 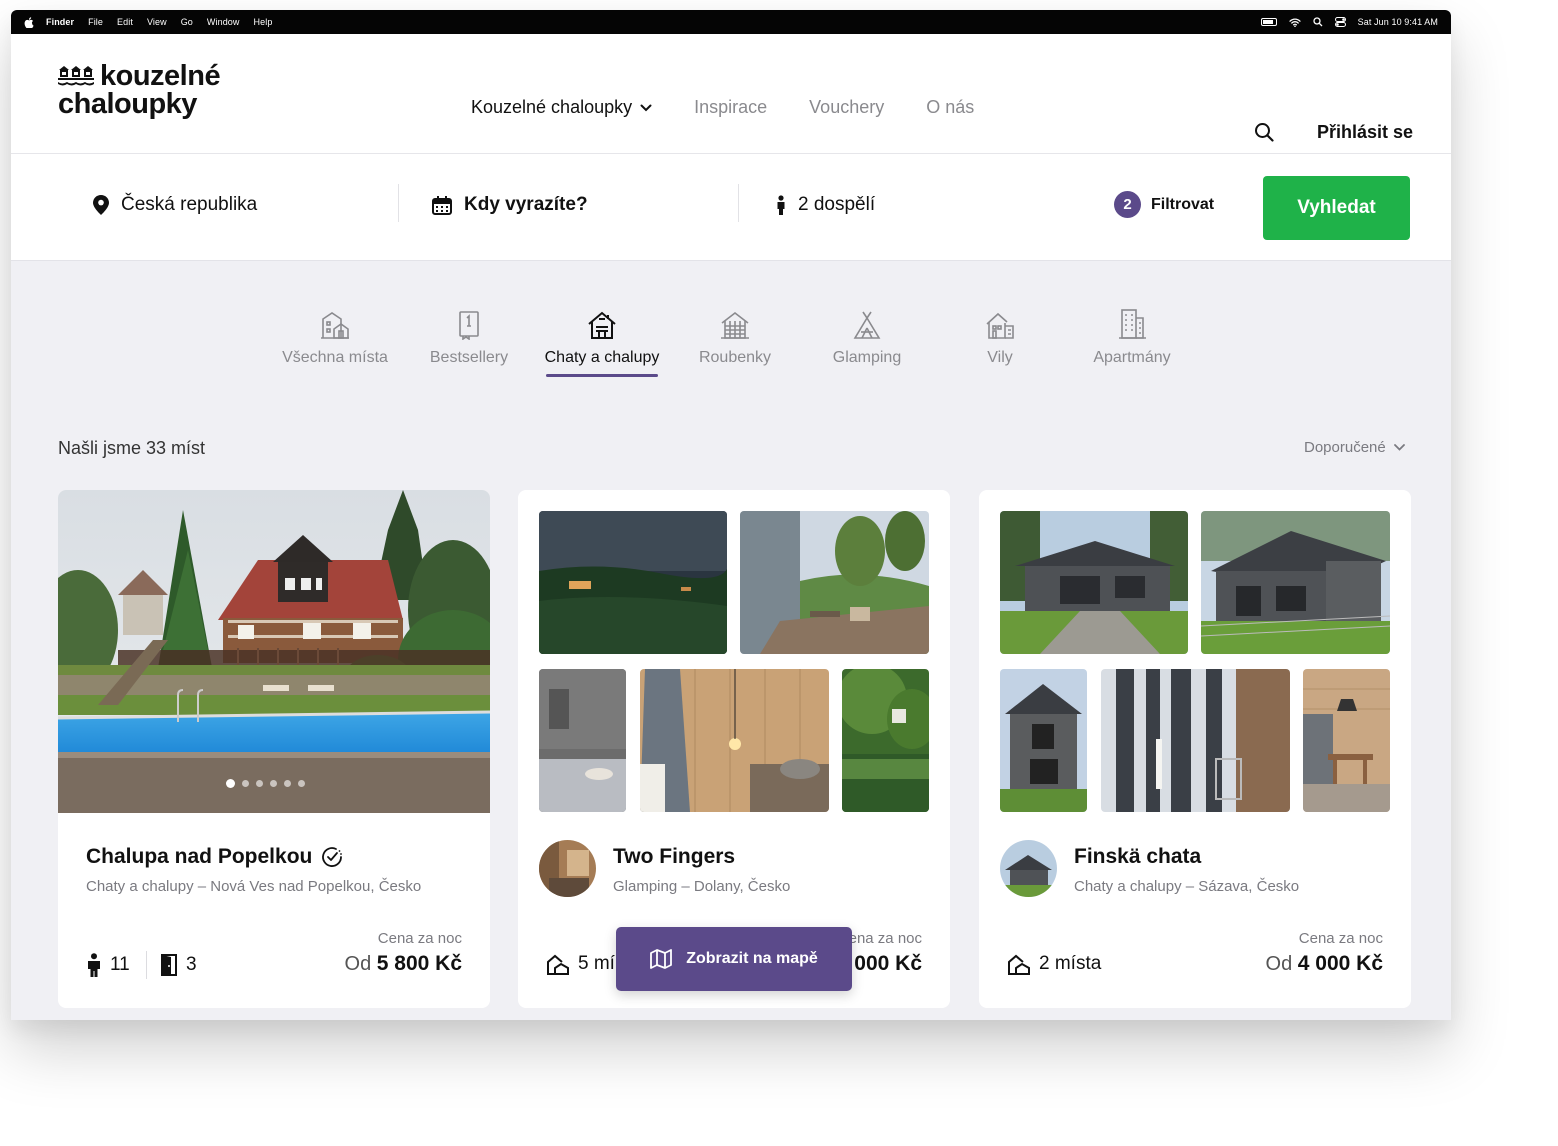 I want to click on date-field: Kdy vyrazíte?, so click(x=510, y=205).